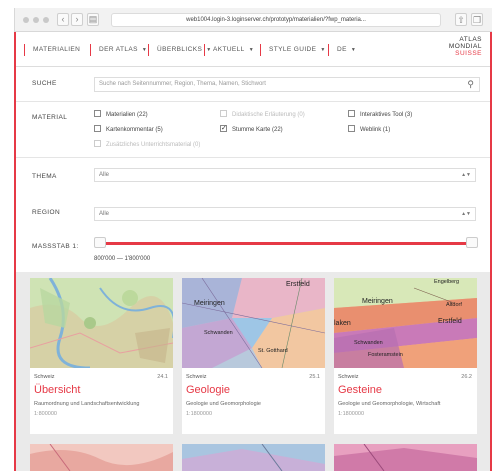 The image size is (492, 471). What do you see at coordinates (461, 19) in the screenshot?
I see `share-icon: ⇧` at bounding box center [461, 19].